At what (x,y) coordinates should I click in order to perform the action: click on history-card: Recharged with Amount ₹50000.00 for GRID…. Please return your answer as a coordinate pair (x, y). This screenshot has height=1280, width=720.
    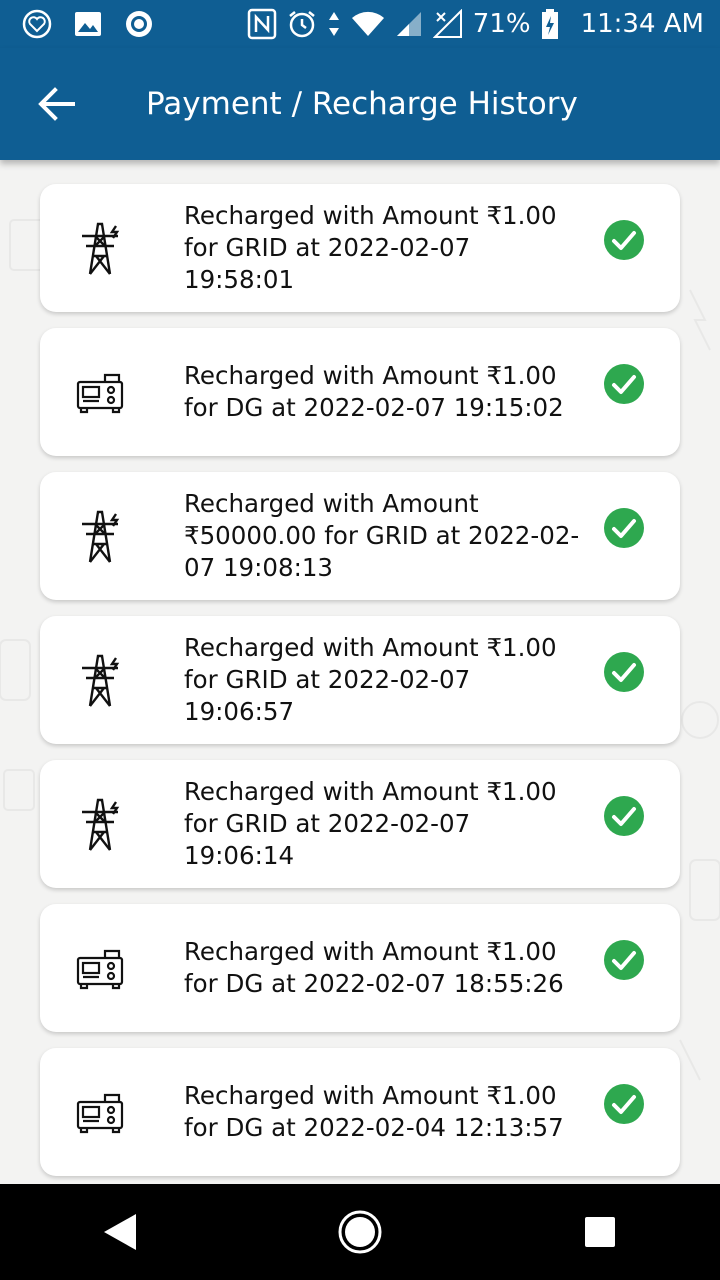
    Looking at the image, I should click on (360, 536).